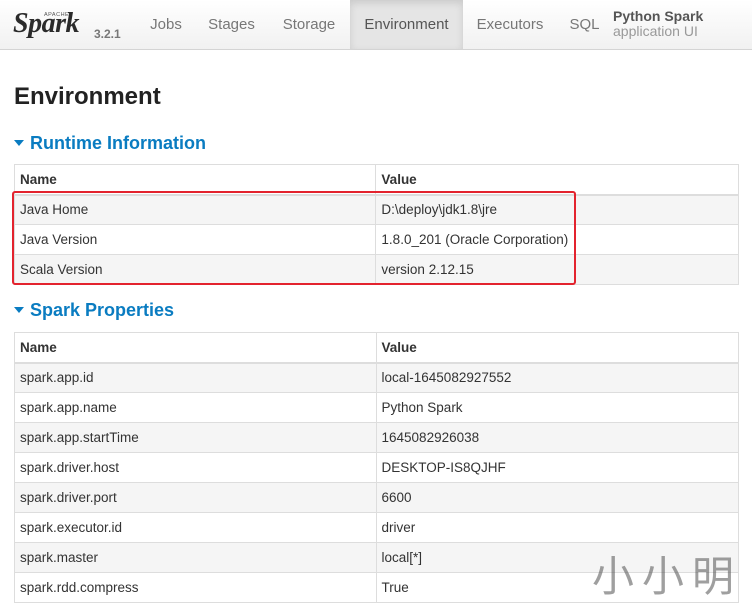  What do you see at coordinates (557, 209) in the screenshot?
I see `row-value: D:\deploy\jdk1.8\jre` at bounding box center [557, 209].